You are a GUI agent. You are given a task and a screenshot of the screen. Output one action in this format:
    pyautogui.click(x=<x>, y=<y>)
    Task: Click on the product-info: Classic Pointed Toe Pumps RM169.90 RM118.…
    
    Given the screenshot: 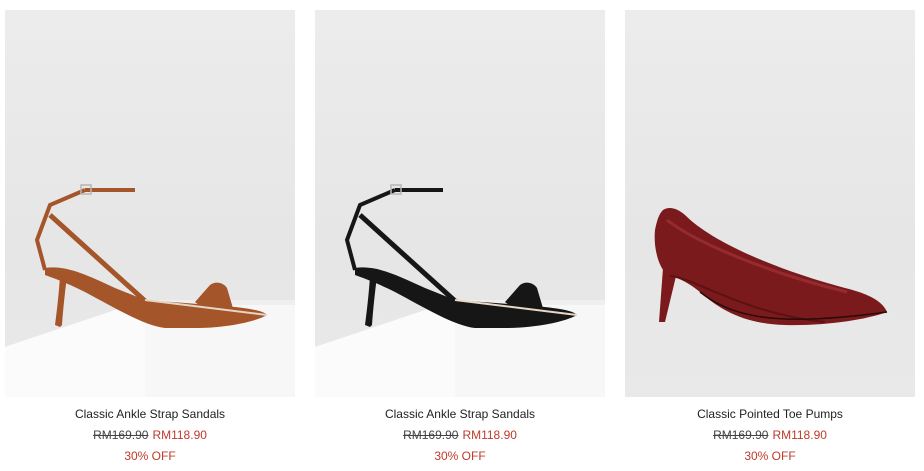 What is the action you would take?
    pyautogui.click(x=770, y=435)
    